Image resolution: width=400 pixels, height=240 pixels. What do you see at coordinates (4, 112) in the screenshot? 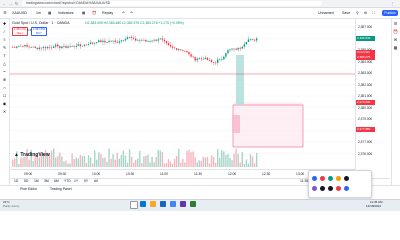
I see `trash-icon: ✕` at bounding box center [4, 112].